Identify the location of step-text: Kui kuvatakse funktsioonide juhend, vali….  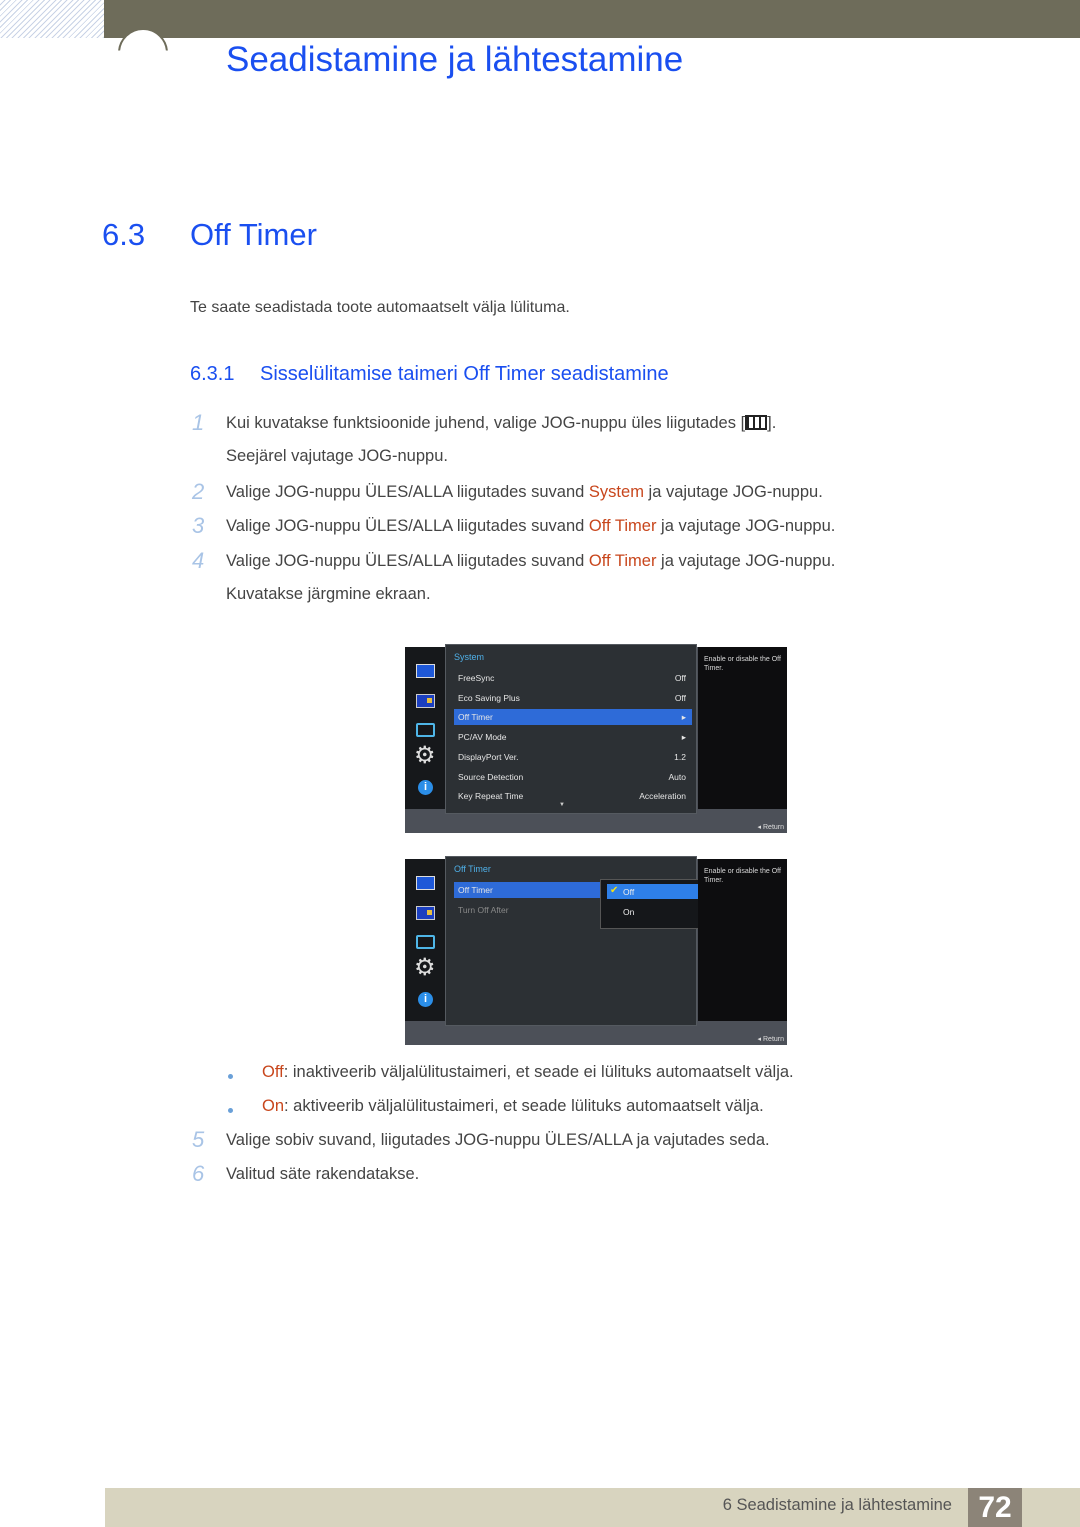
(486, 423).